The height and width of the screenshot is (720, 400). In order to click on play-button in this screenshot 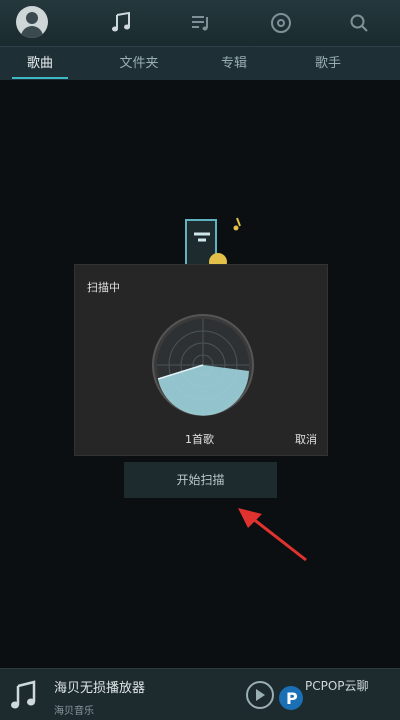, I will do `click(260, 695)`.